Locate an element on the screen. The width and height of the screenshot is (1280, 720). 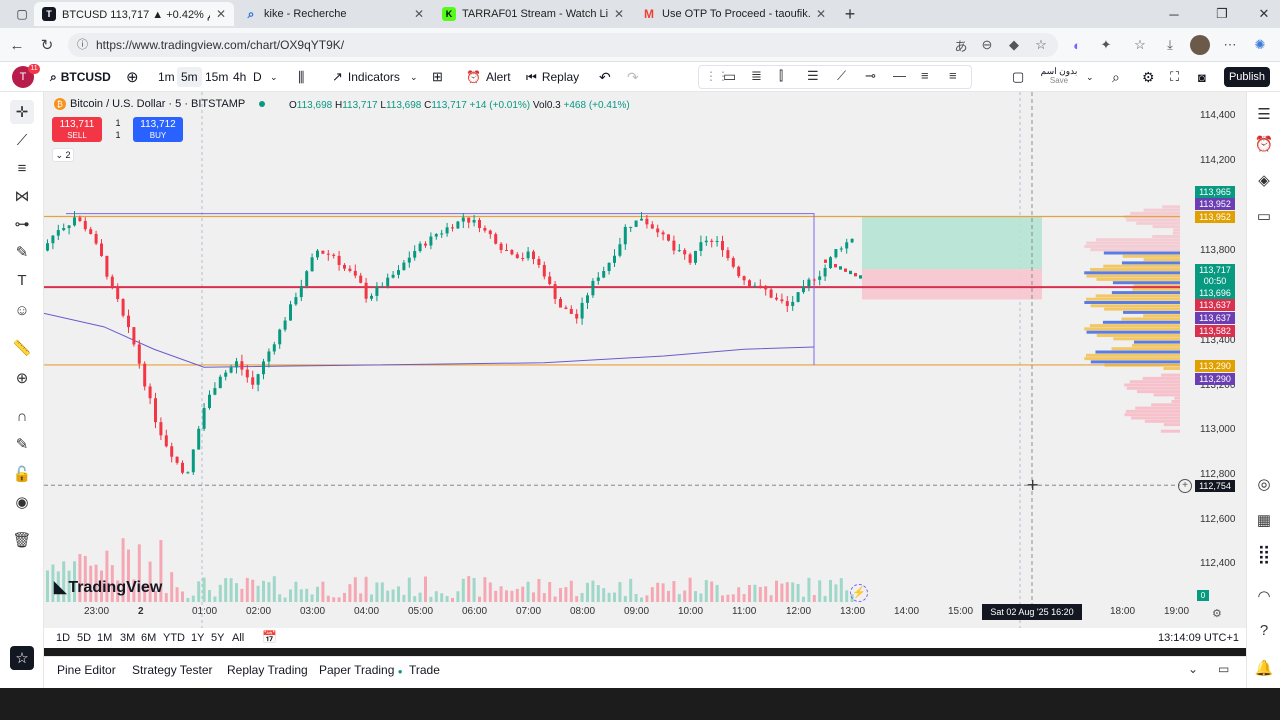
quick-search-icon: ⌕ is located at coordinates (1116, 77).